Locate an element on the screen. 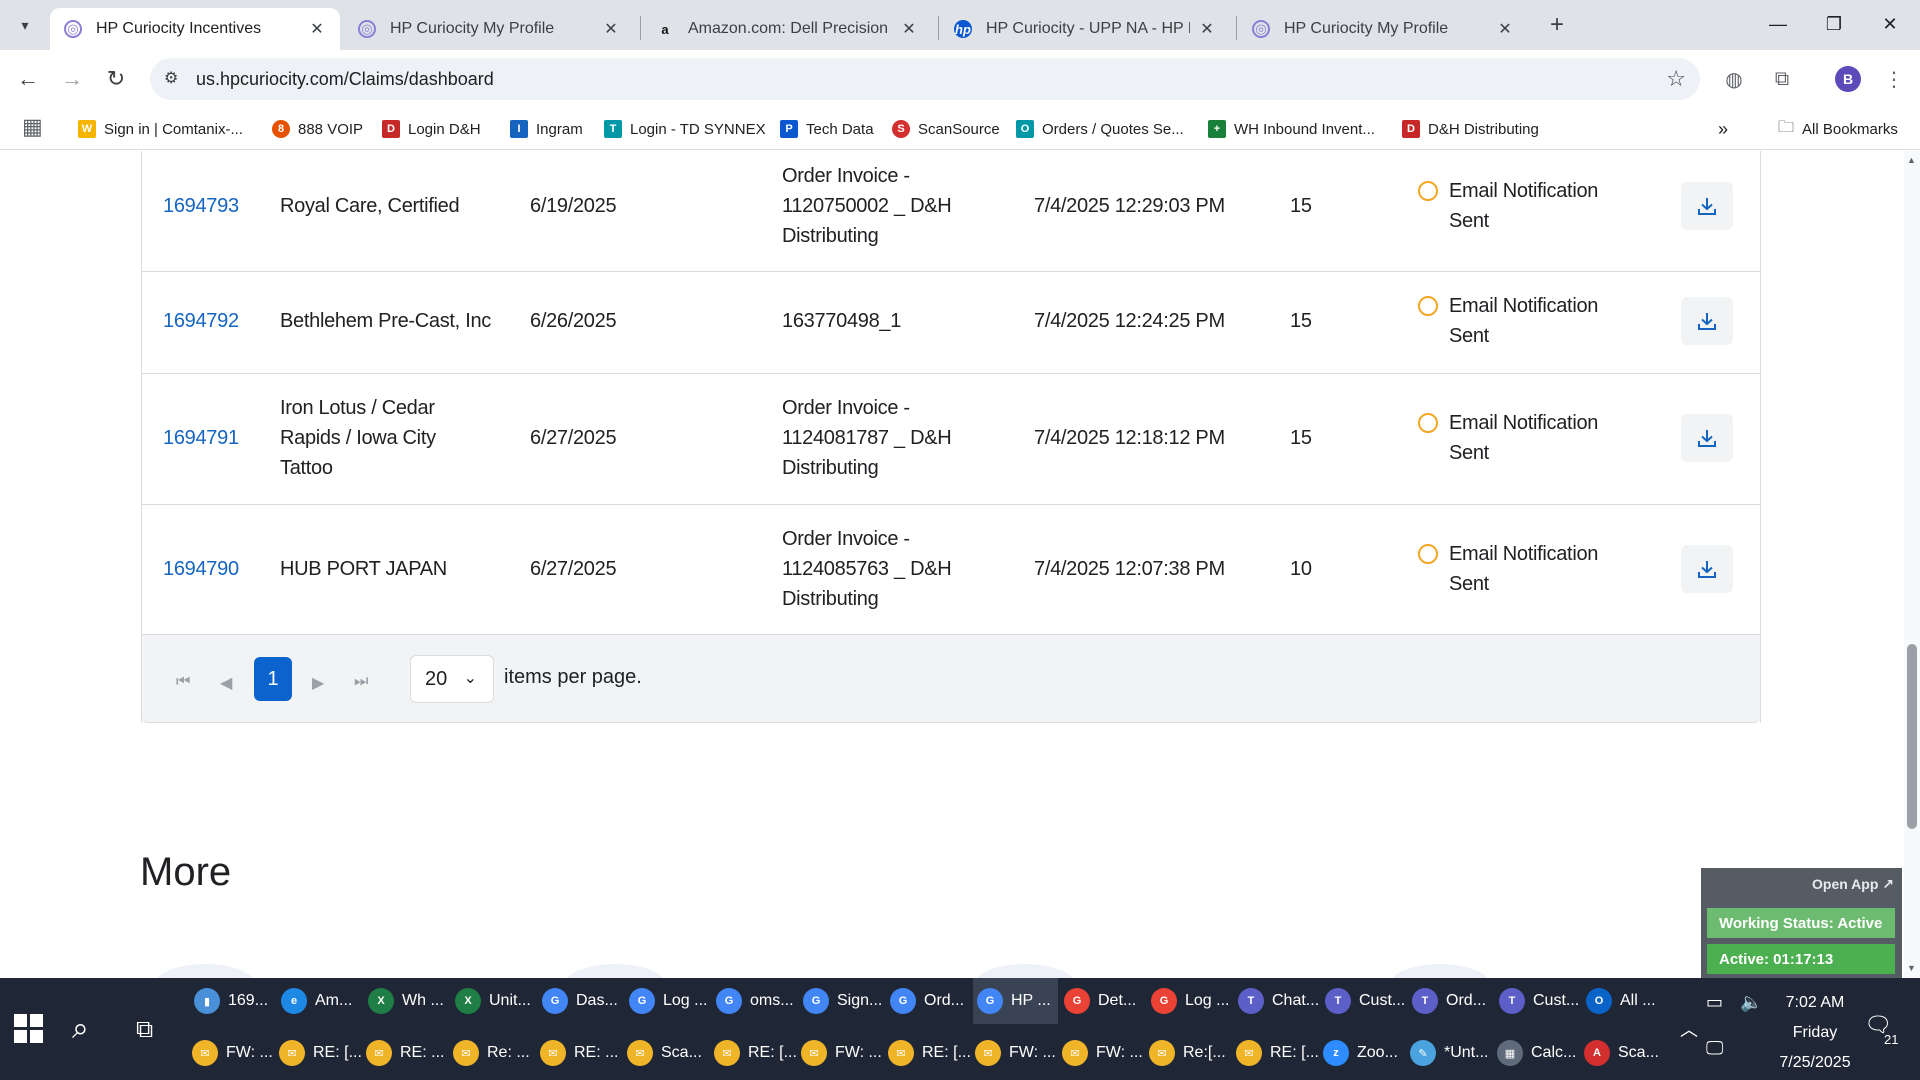  bookmark-td-synnex: T Login - TD SYNNEX is located at coordinates (685, 129).